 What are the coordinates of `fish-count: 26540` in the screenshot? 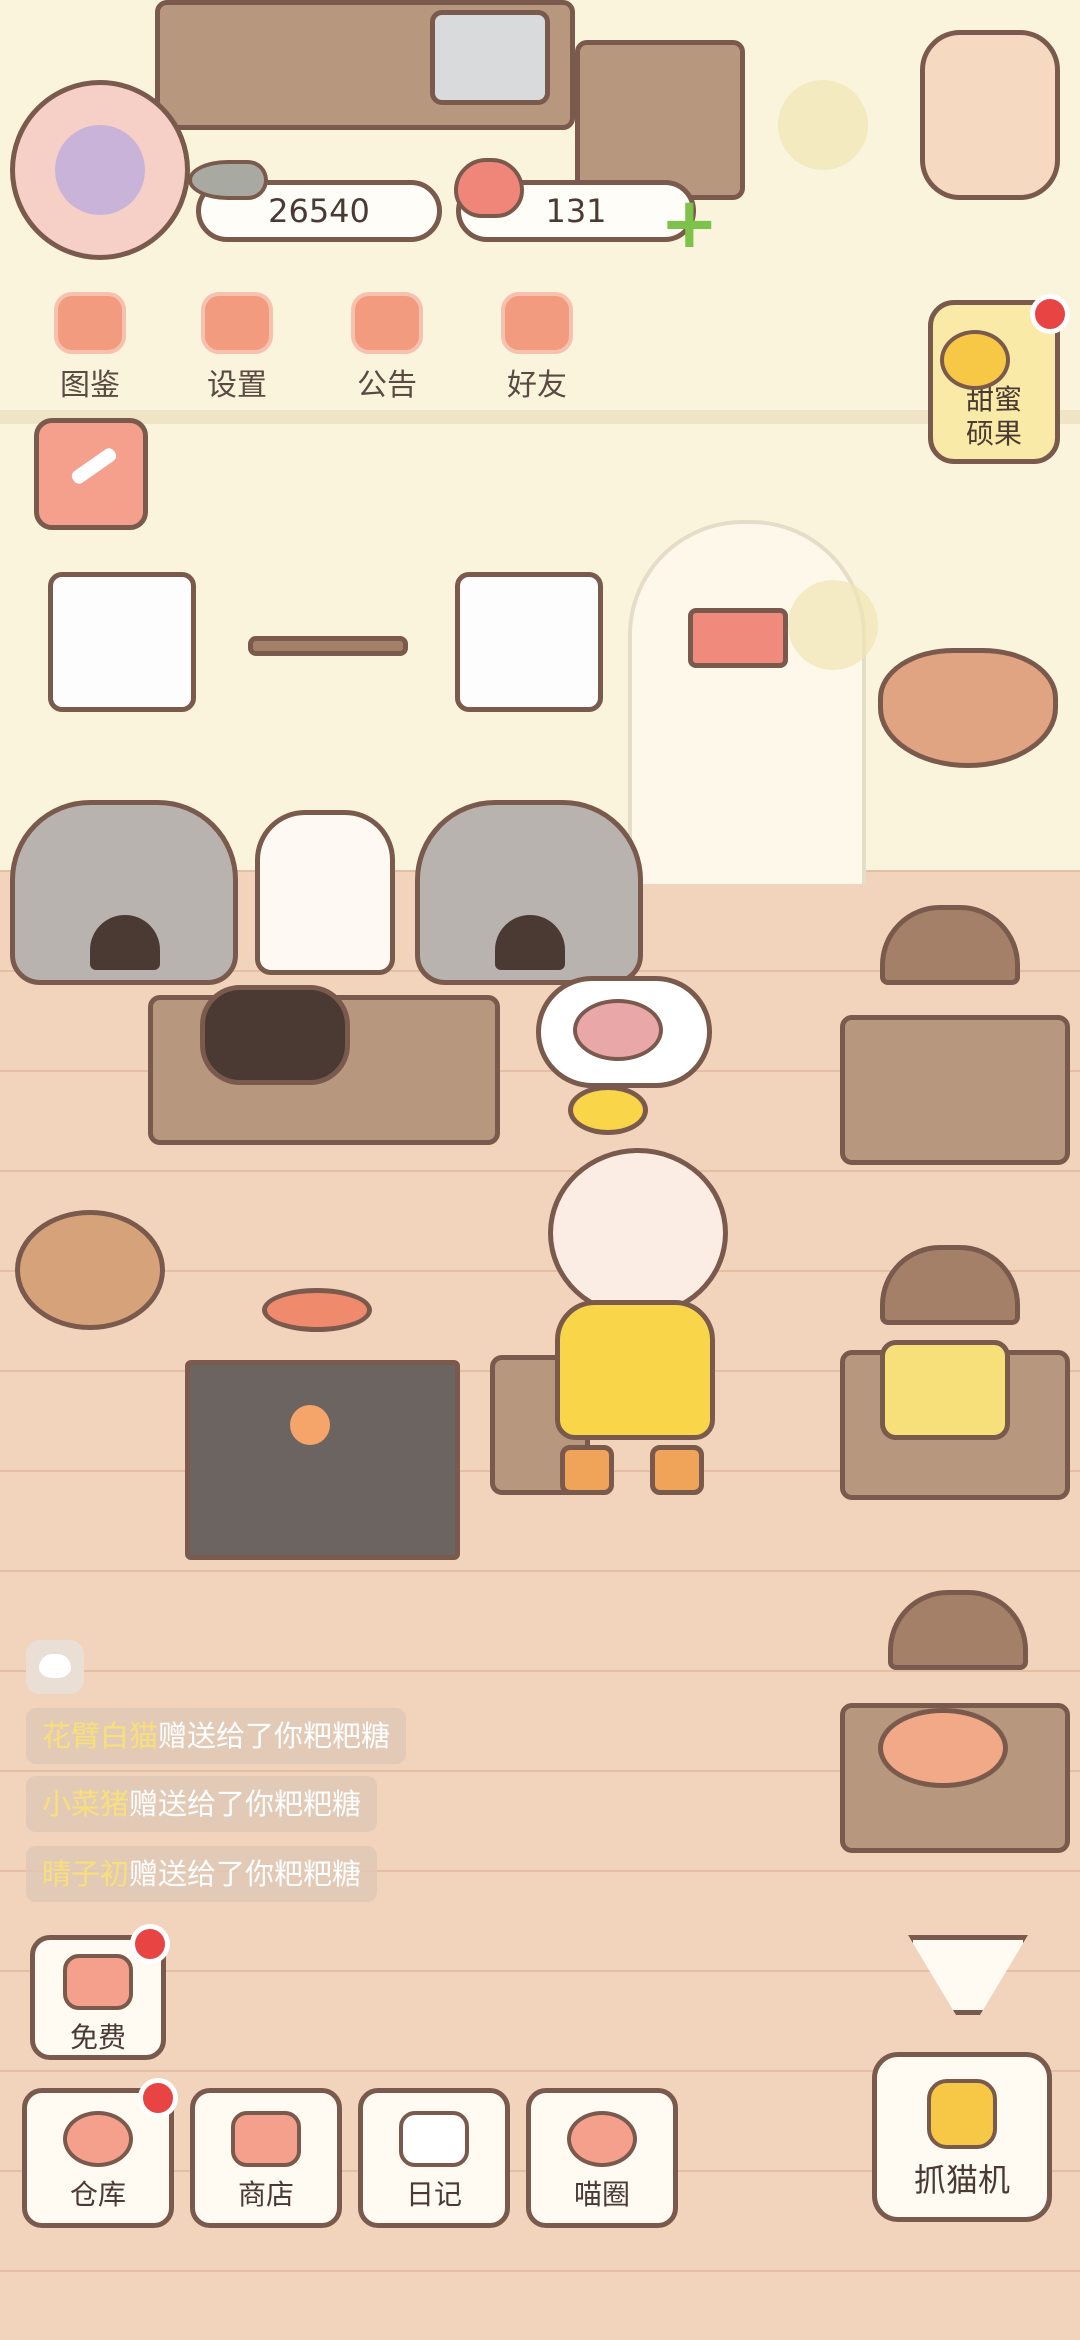 It's located at (319, 211).